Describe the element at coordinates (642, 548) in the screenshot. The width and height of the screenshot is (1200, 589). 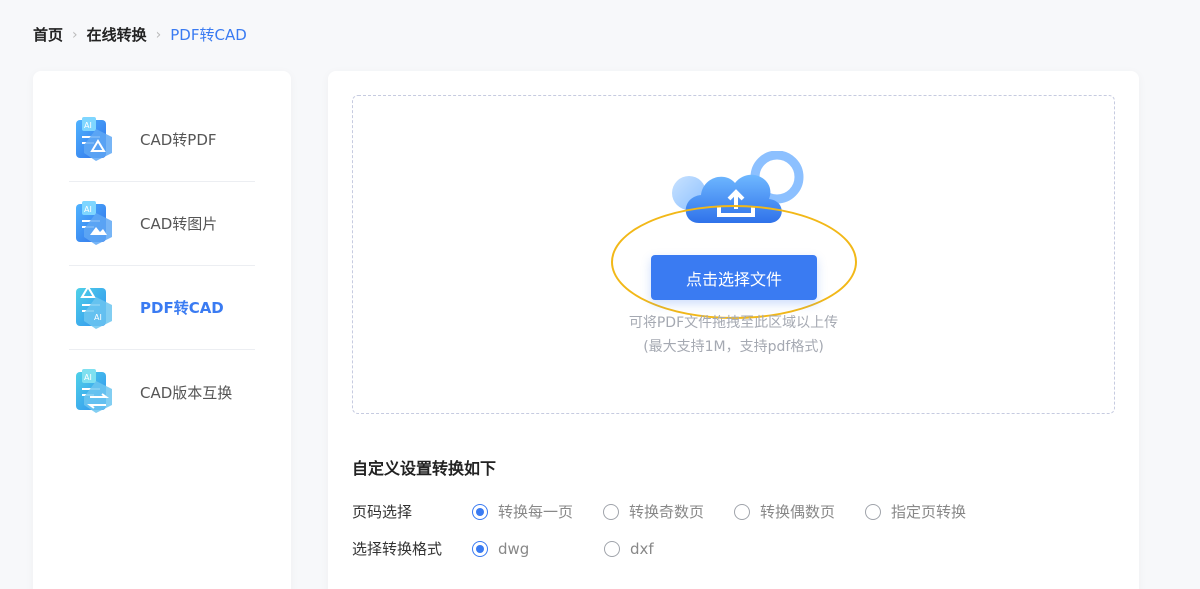
I see `radio-label: dxf` at that location.